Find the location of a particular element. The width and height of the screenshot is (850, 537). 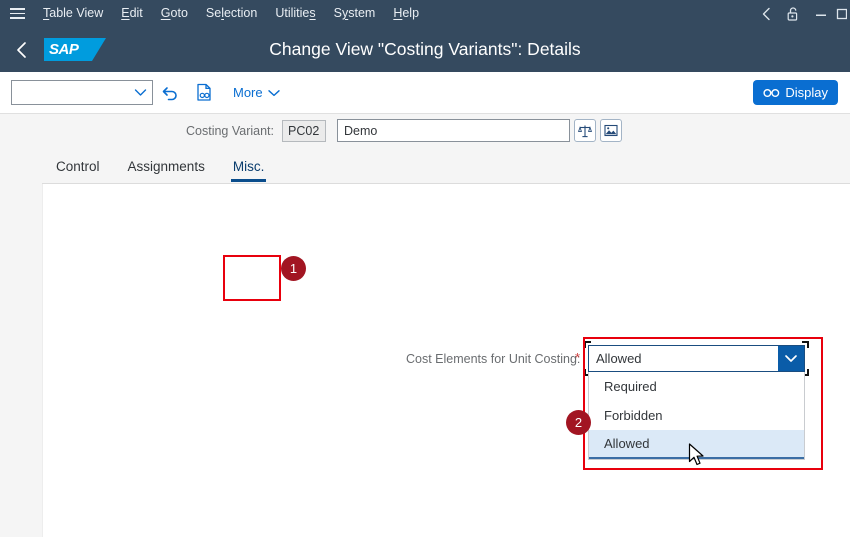

menu-item-edit: Edit is located at coordinates (132, 13).